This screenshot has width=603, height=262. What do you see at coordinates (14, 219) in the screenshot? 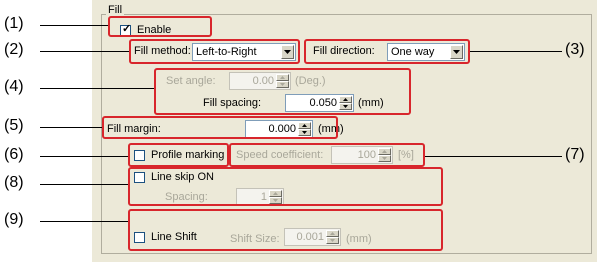
I see `callout-9: (9)` at bounding box center [14, 219].